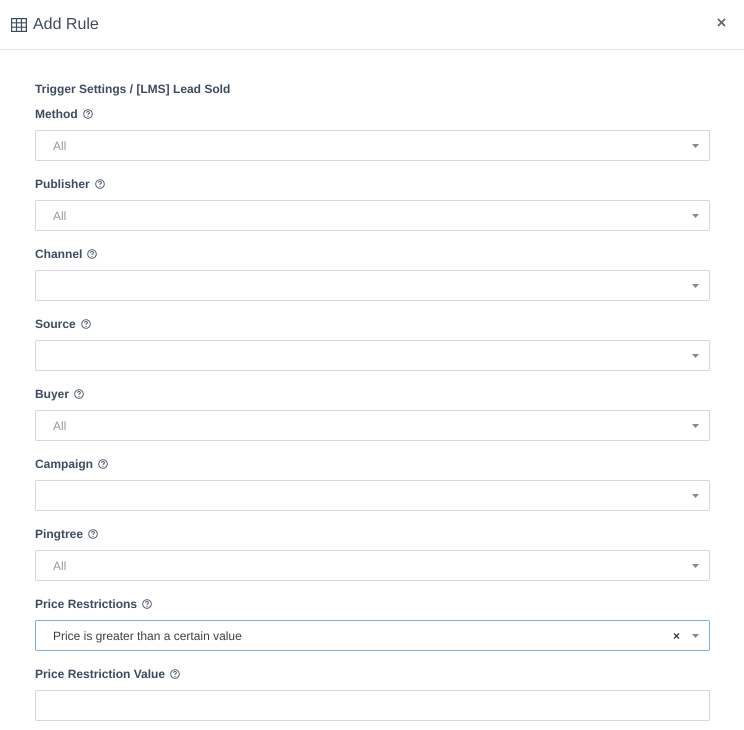 This screenshot has height=730, width=744. I want to click on select-field: Price is greater than a certain value ×, so click(372, 635).